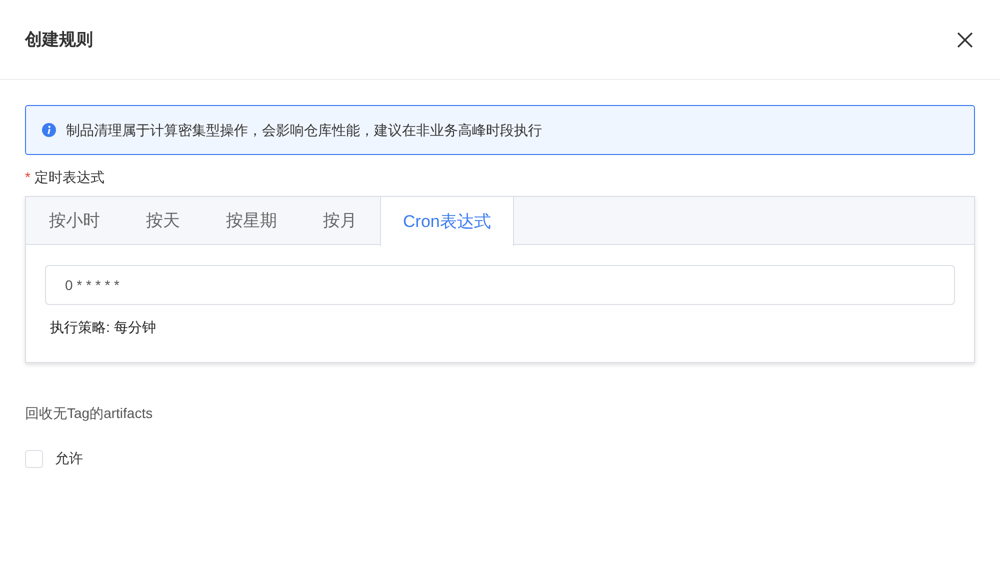 This screenshot has width=1000, height=582. I want to click on section-label: 回收无Tag的artifacts, so click(89, 413).